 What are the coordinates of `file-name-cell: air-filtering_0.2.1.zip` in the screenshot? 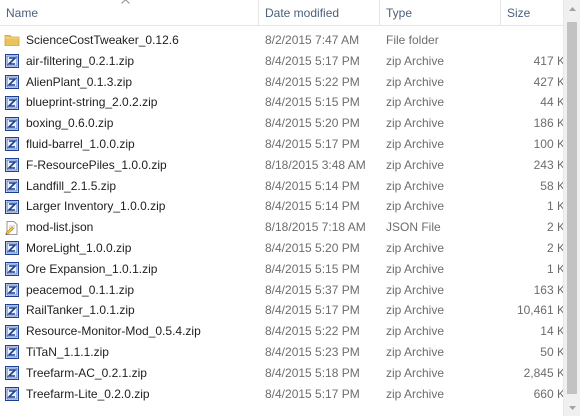 It's located at (129, 61).